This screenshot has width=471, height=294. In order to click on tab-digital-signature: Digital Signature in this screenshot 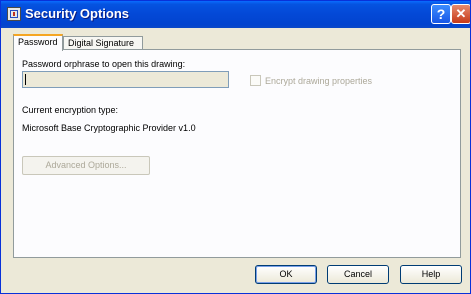, I will do `click(103, 43)`.